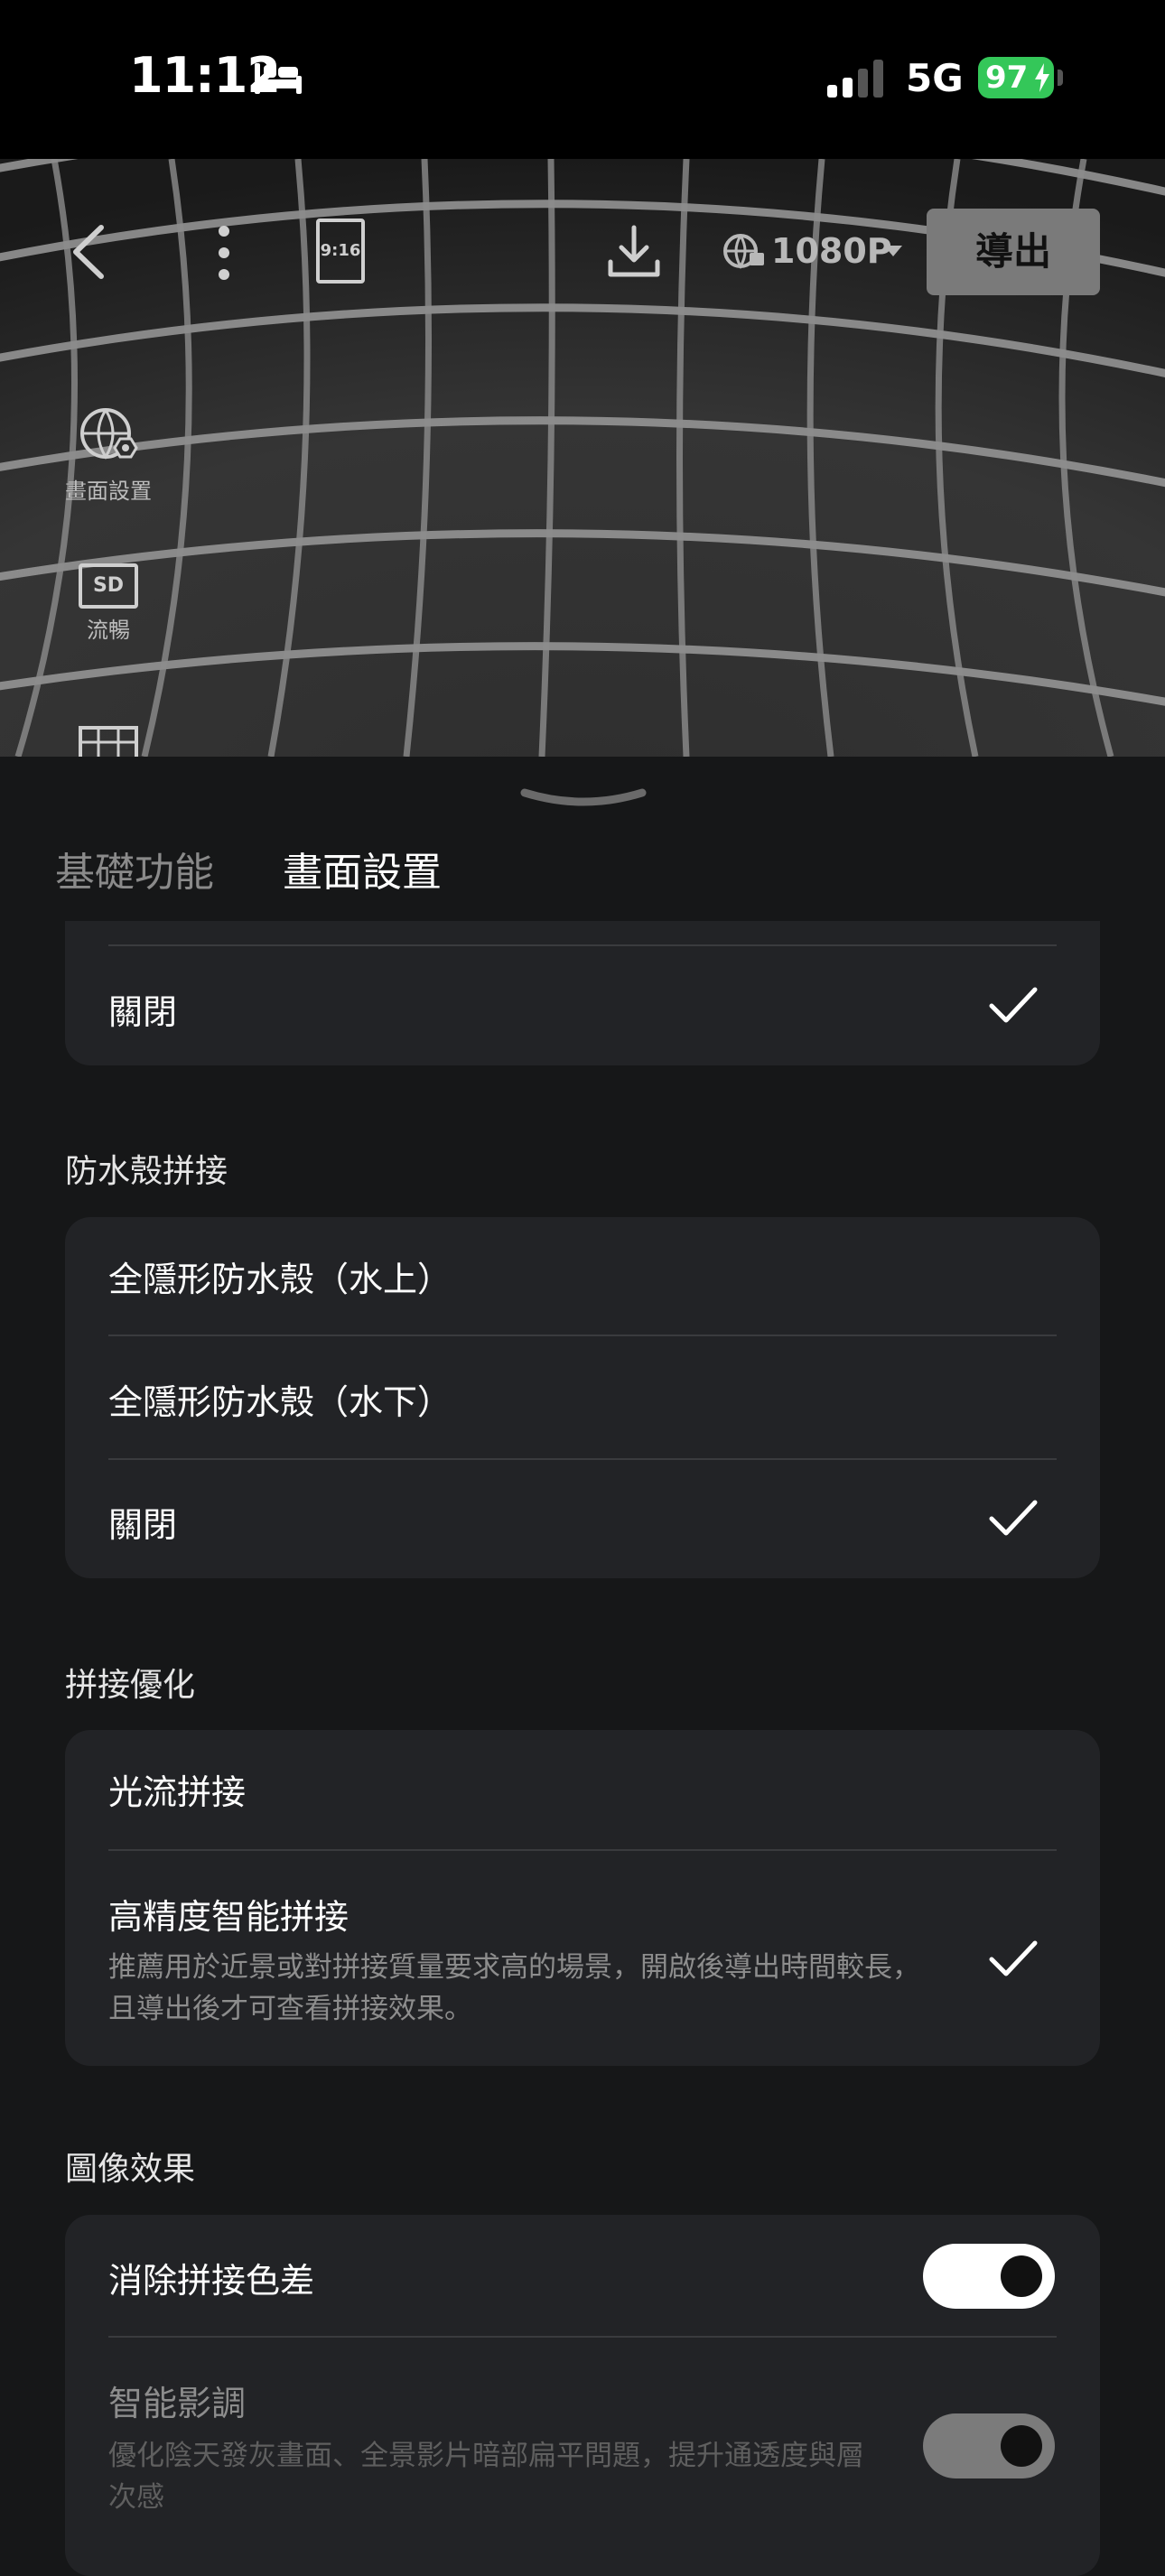 The image size is (1165, 2576). I want to click on option-waterproof-off: 關閉, so click(142, 1522).